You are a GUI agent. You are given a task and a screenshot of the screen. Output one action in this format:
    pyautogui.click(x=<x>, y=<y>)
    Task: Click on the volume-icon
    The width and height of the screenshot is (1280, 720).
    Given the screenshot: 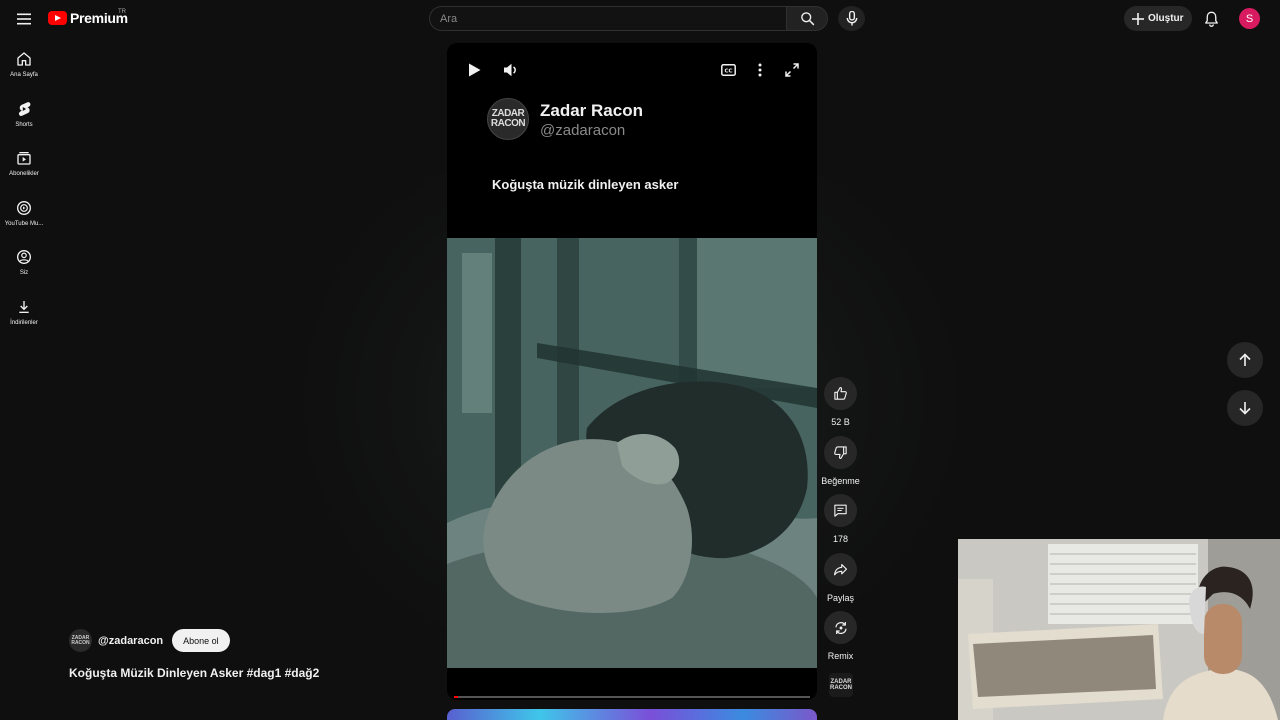 What is the action you would take?
    pyautogui.click(x=509, y=70)
    